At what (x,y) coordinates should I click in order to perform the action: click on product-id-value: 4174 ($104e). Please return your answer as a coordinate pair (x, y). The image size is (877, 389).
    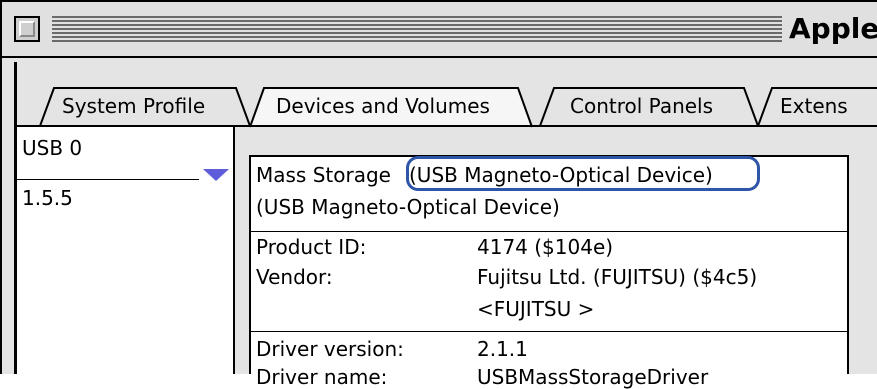
    Looking at the image, I should click on (545, 247).